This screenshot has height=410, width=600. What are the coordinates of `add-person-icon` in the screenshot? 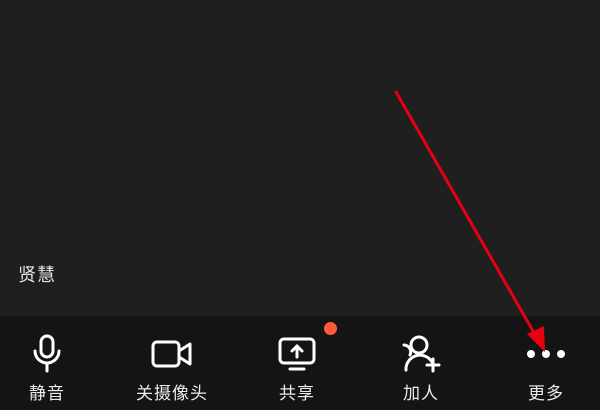 It's located at (421, 354).